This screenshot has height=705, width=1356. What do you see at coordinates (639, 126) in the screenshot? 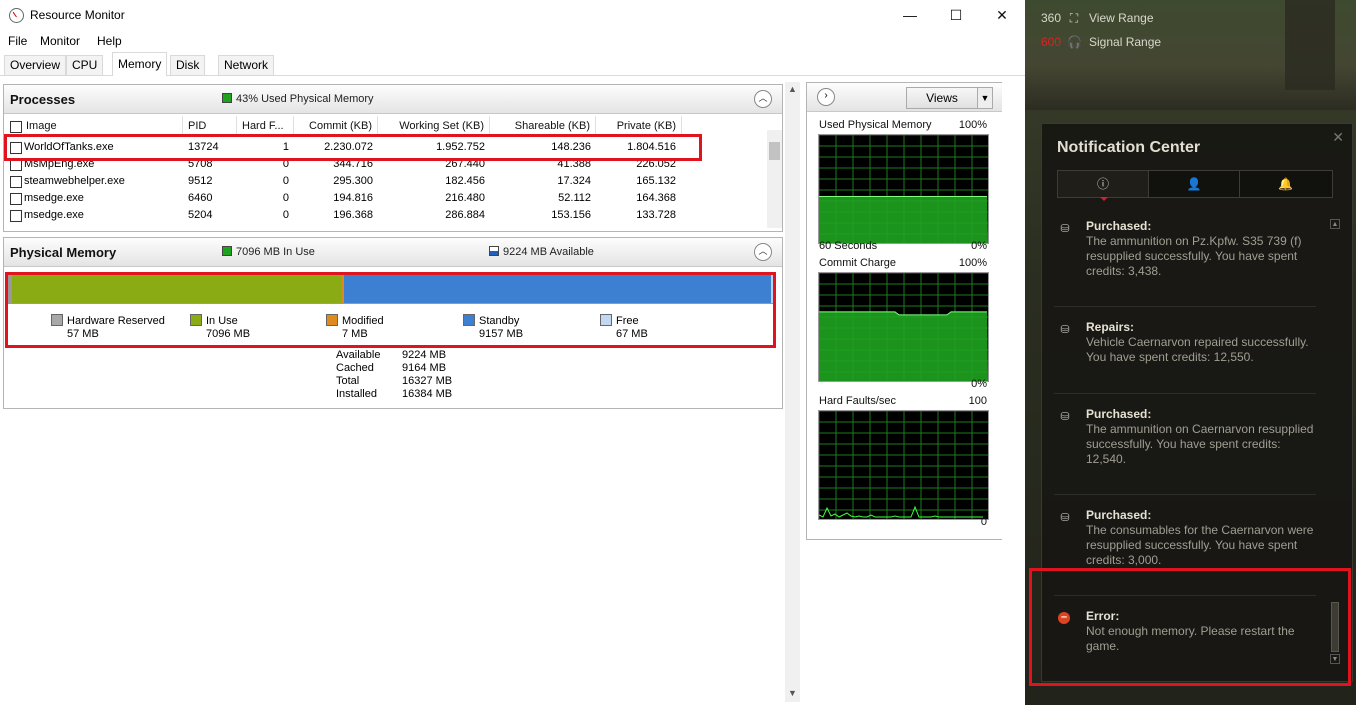
I see `col-private: Private (KB)` at bounding box center [639, 126].